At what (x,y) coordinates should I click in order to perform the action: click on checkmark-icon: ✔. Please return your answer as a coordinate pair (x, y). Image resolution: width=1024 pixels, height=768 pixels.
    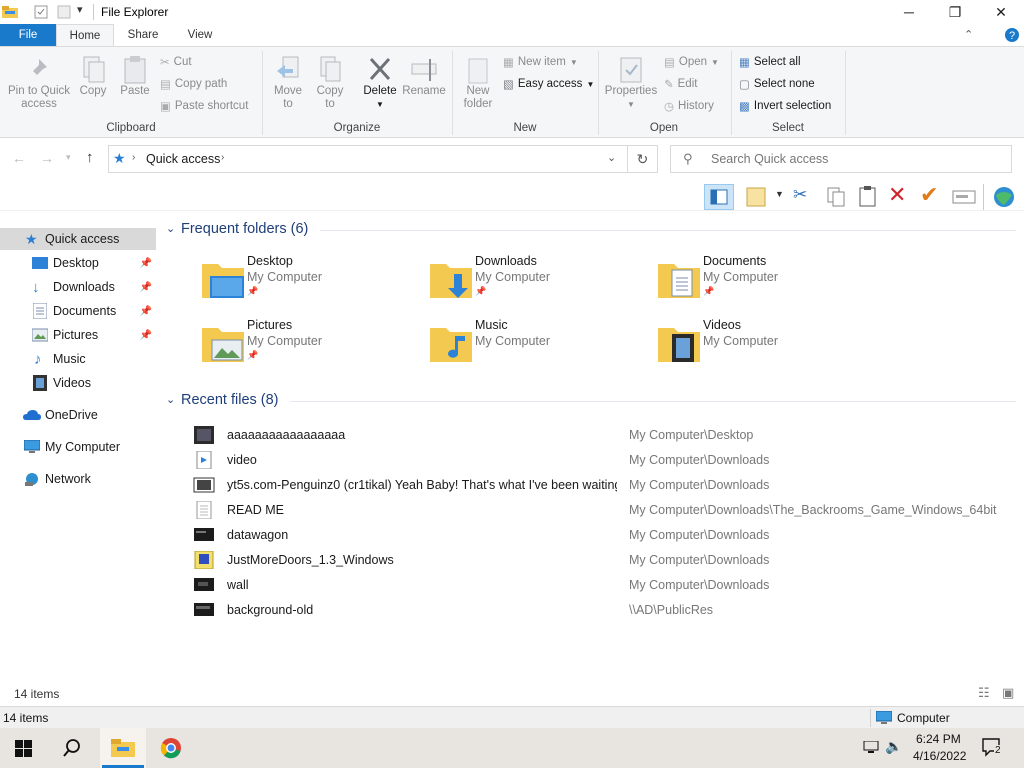
    Looking at the image, I should click on (929, 195).